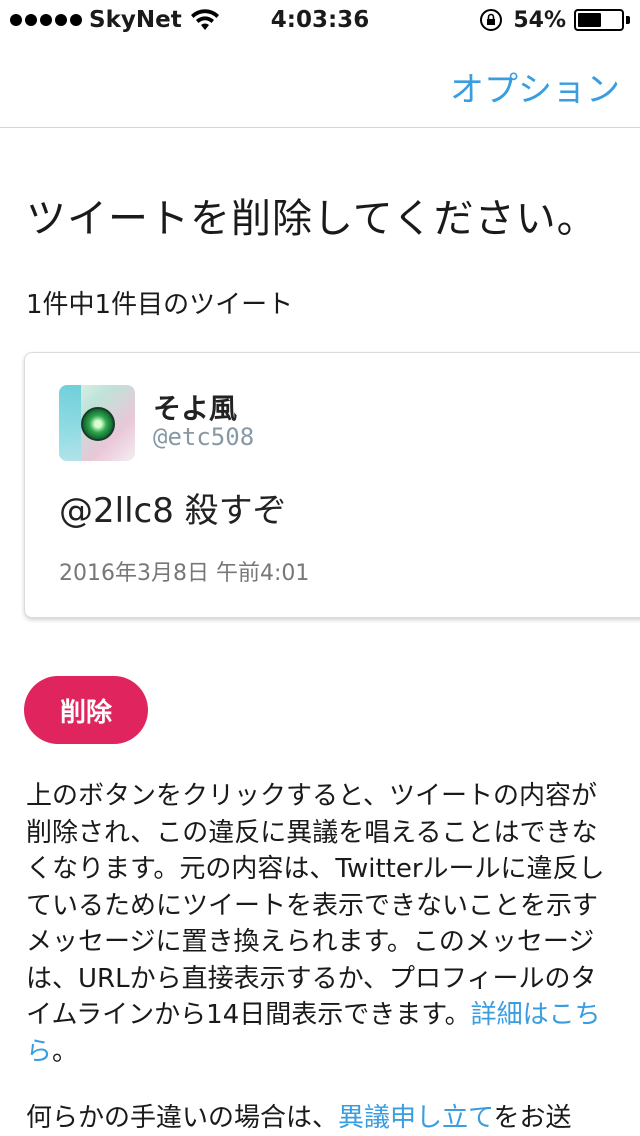  Describe the element at coordinates (195, 408) in the screenshot. I see `tweet-display-name: そよ風` at that location.